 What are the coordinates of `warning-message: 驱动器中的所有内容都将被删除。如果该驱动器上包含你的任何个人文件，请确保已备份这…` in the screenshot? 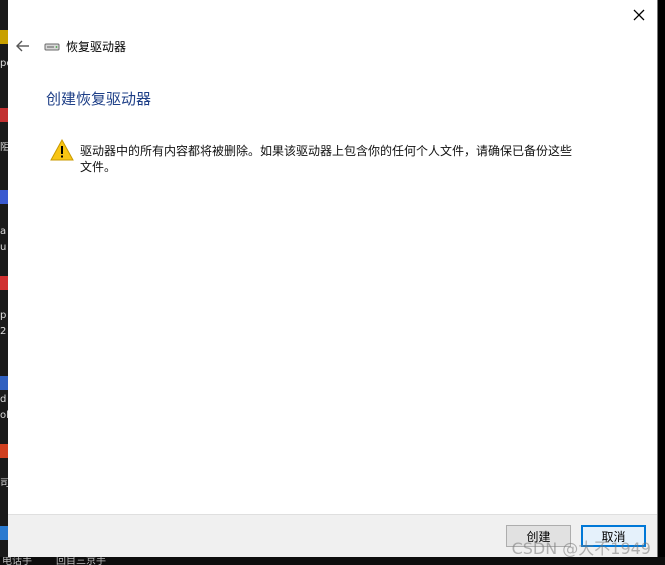 It's located at (326, 159).